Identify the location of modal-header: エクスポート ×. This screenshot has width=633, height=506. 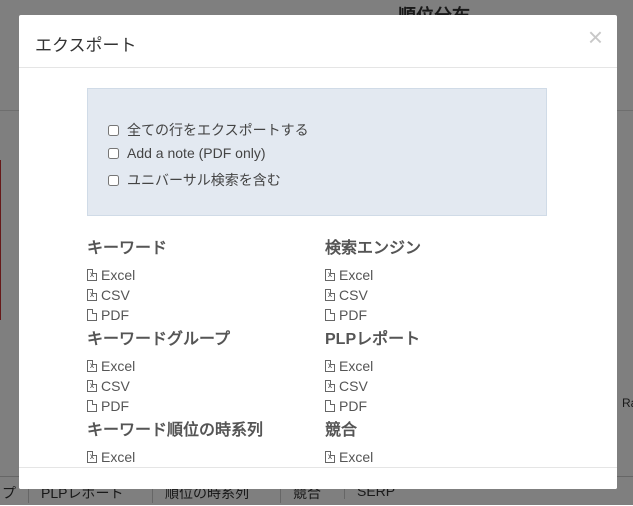
(318, 41).